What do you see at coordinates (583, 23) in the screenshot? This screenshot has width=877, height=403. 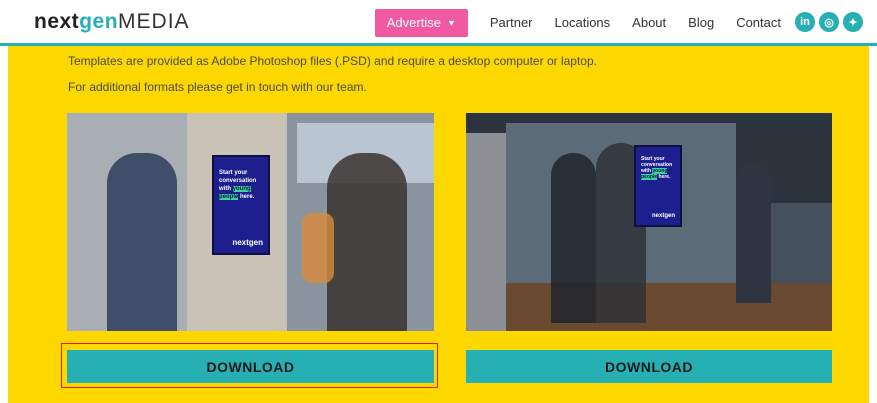 I see `nav-locations: Locations` at bounding box center [583, 23].